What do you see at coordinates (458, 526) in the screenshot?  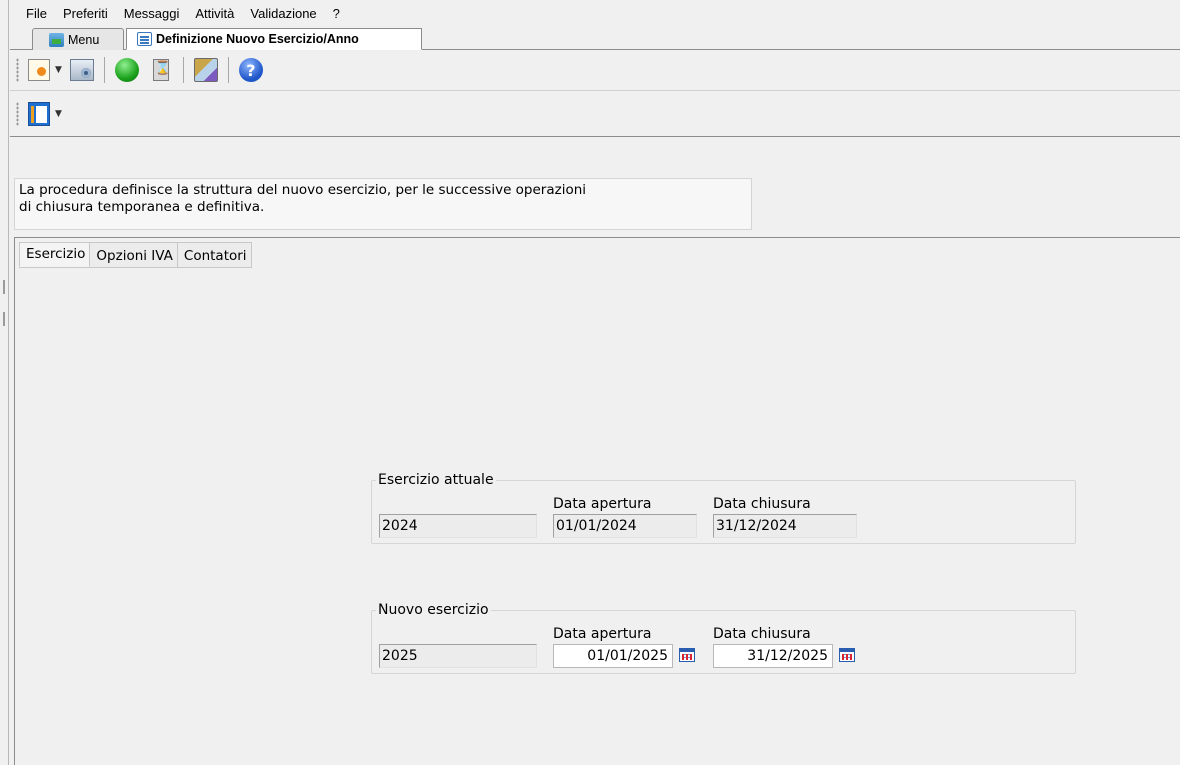 I see `current-year-field: 2024` at bounding box center [458, 526].